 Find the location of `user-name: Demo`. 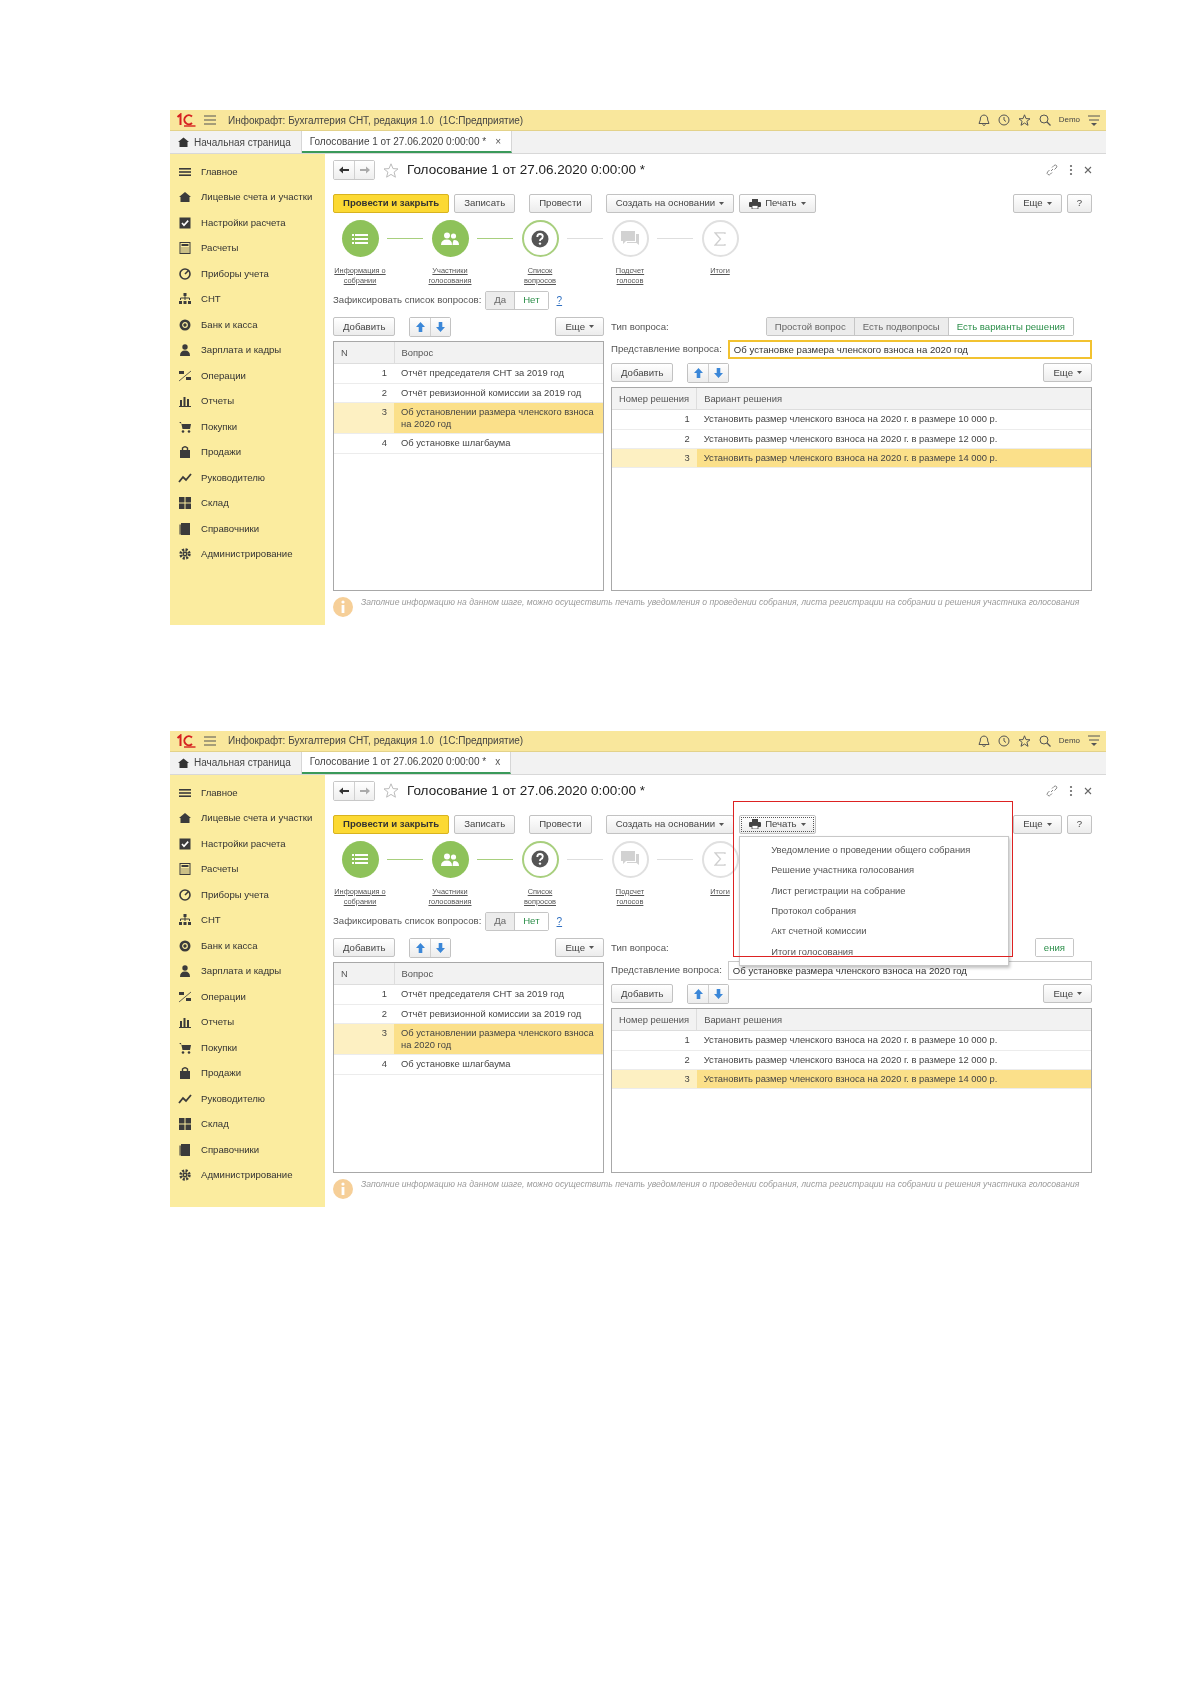

user-name: Demo is located at coordinates (1069, 740).